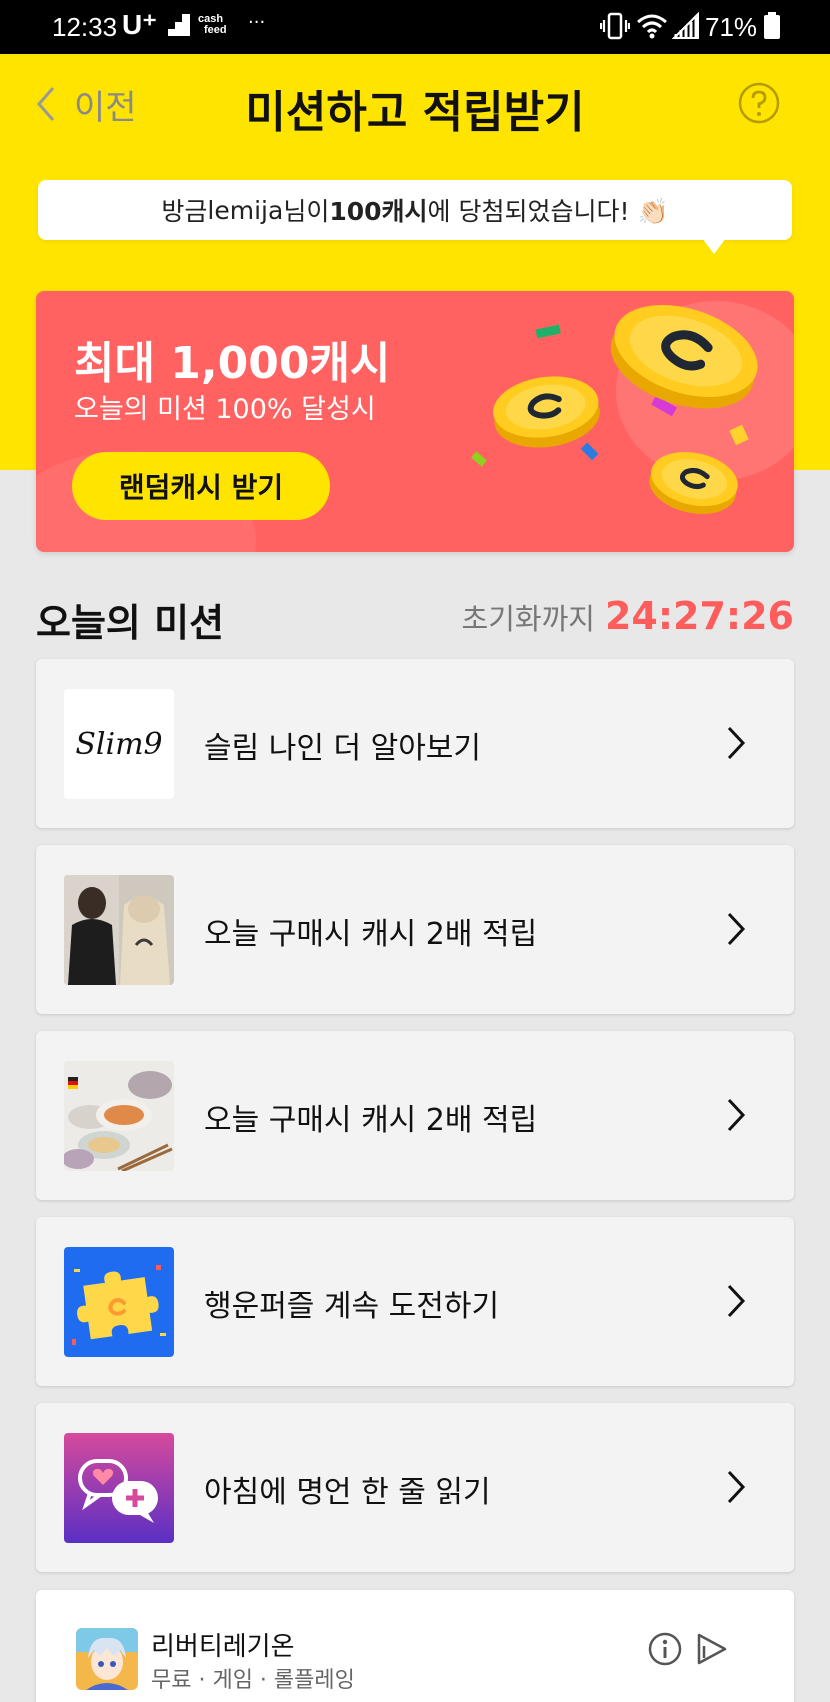 The height and width of the screenshot is (1702, 830). What do you see at coordinates (257, 22) in the screenshot?
I see `more-notifications-icon: ···` at bounding box center [257, 22].